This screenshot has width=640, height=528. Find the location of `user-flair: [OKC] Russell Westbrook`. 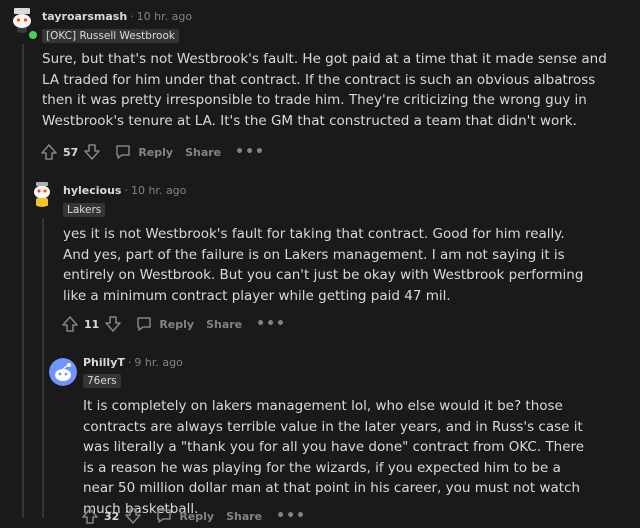

user-flair: [OKC] Russell Westbrook is located at coordinates (110, 36).